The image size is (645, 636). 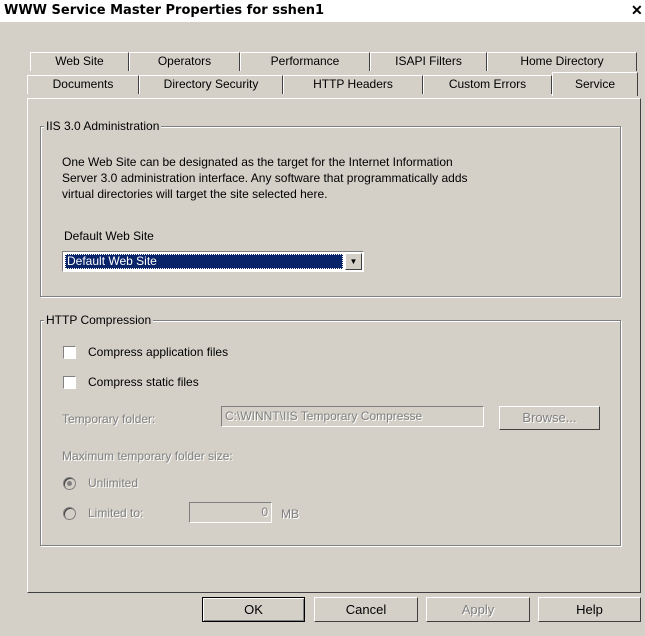 What do you see at coordinates (69, 352) in the screenshot?
I see `compress-app-checkbox` at bounding box center [69, 352].